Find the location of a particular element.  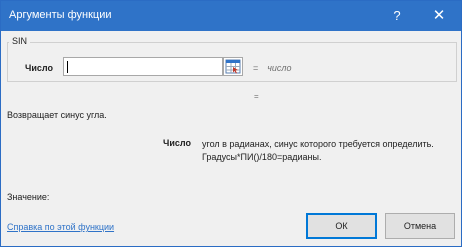

ok-button: ОК is located at coordinates (341, 226).